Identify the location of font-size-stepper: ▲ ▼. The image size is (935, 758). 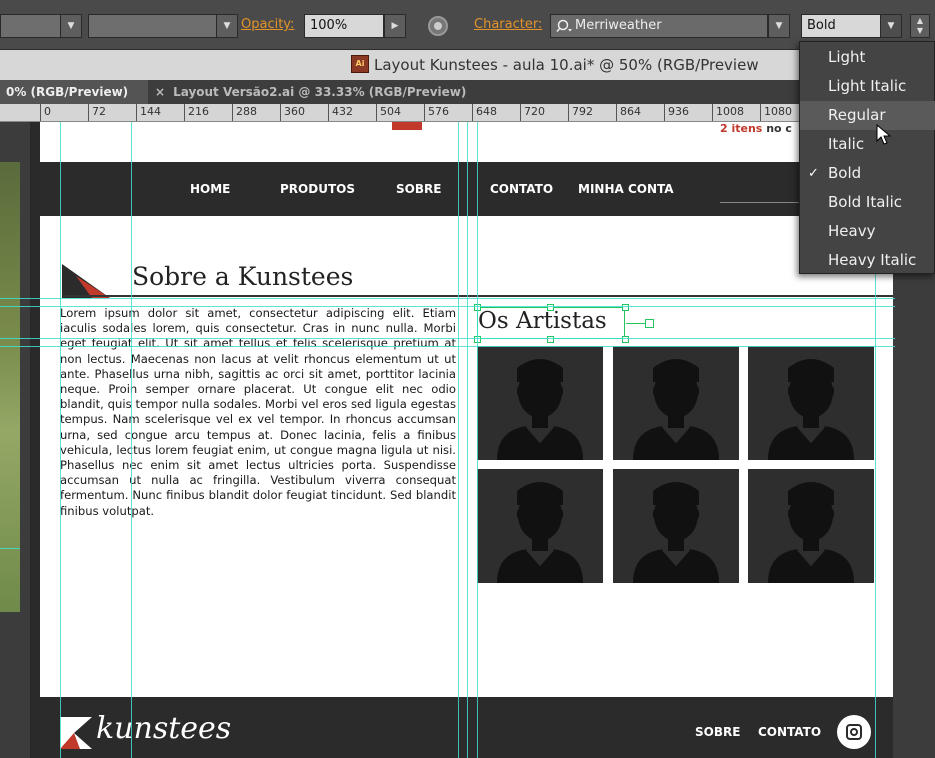
(920, 26).